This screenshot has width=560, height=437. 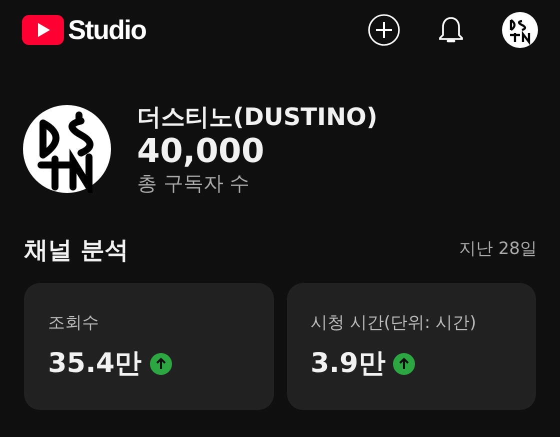 I want to click on metric-card: 시청 시간(단위: 시간) 3.9만, so click(x=411, y=346).